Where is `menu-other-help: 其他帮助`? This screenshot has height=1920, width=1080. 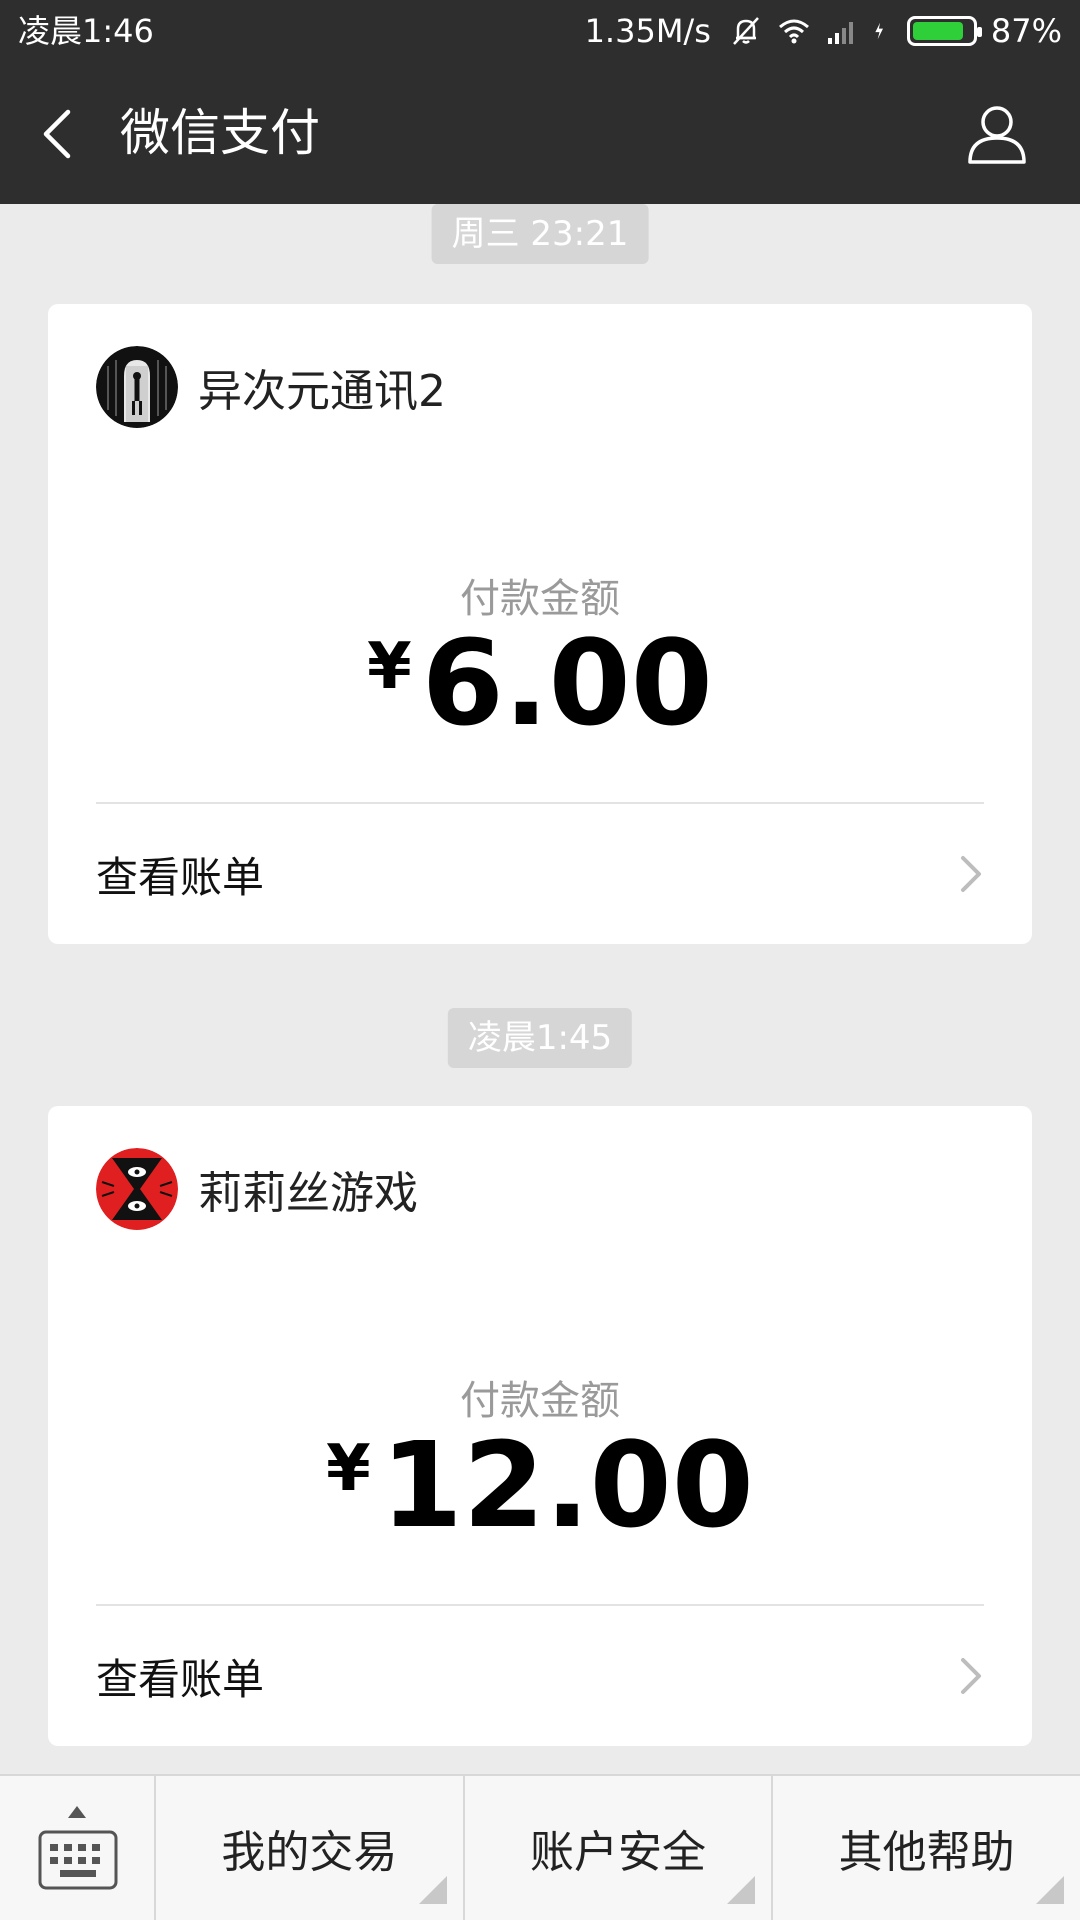 menu-other-help: 其他帮助 is located at coordinates (926, 1848).